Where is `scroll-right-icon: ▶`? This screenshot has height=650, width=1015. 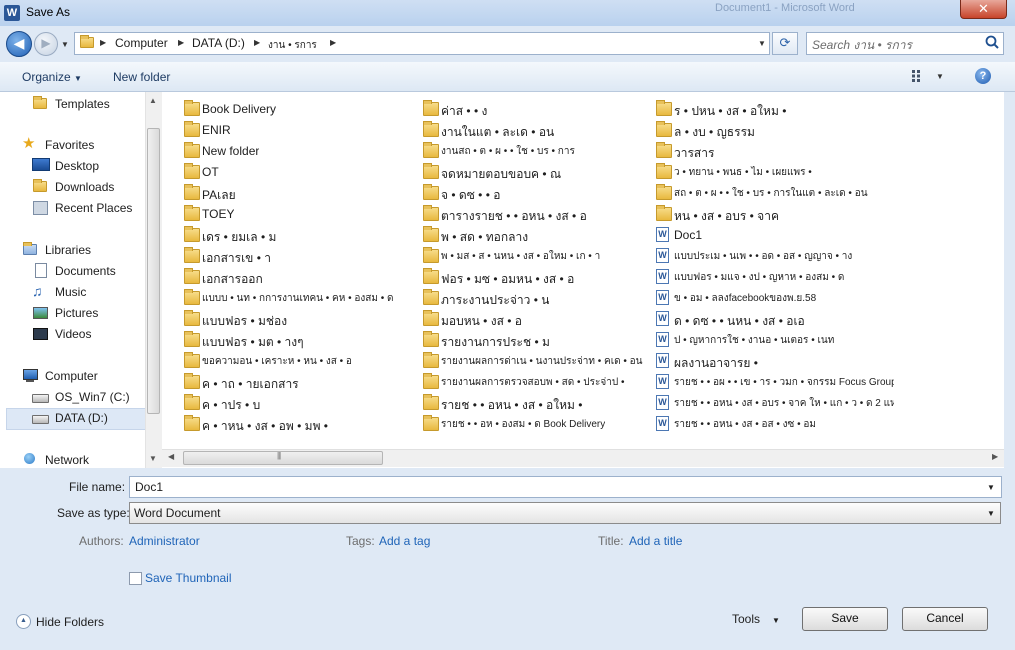
scroll-right-icon: ▶ is located at coordinates (995, 456).